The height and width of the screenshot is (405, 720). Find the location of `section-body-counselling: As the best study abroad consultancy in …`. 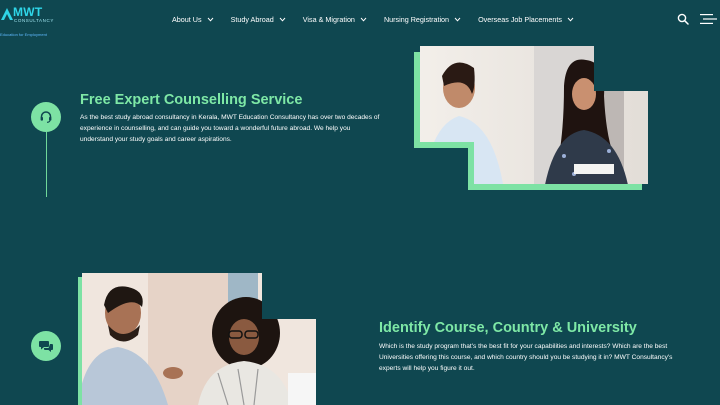

section-body-counselling: As the best study abroad consultancy in … is located at coordinates (230, 128).